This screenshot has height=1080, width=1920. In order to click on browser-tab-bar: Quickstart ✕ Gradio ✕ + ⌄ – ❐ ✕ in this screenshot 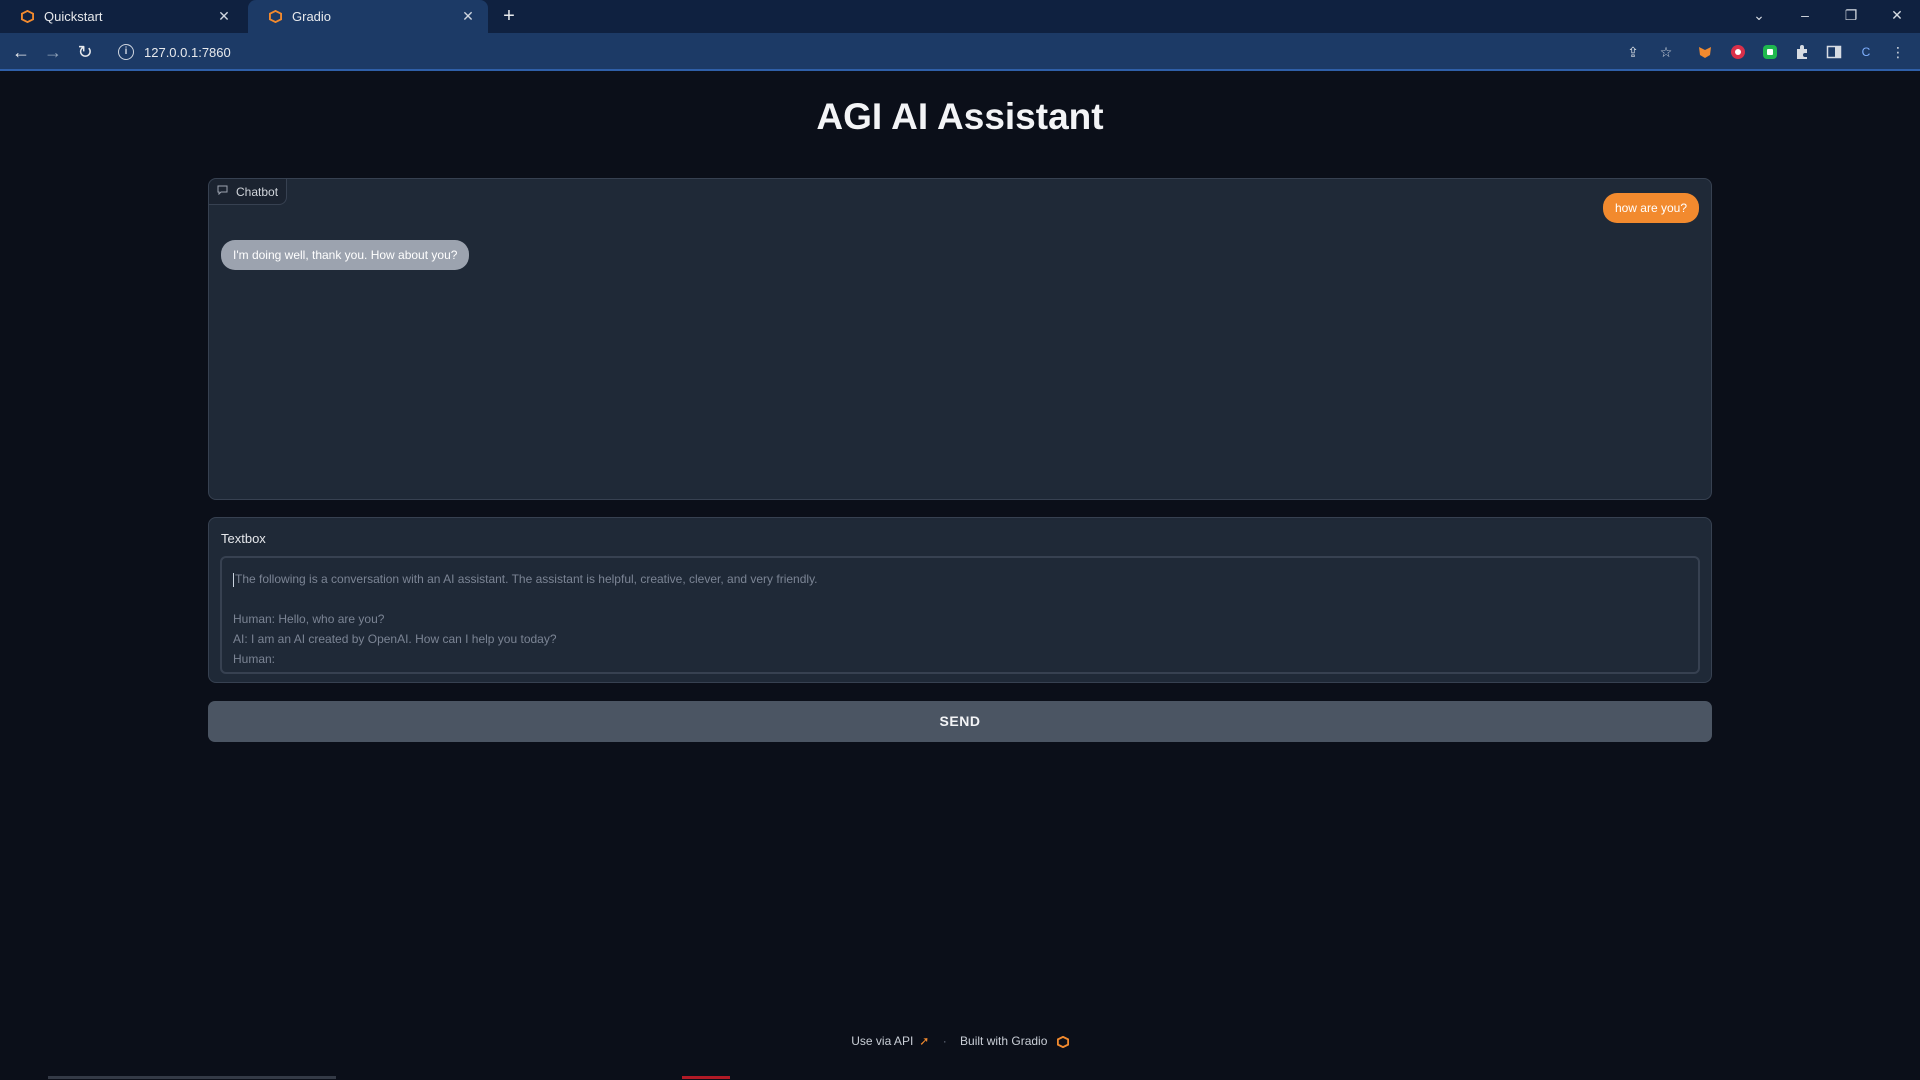, I will do `click(960, 16)`.